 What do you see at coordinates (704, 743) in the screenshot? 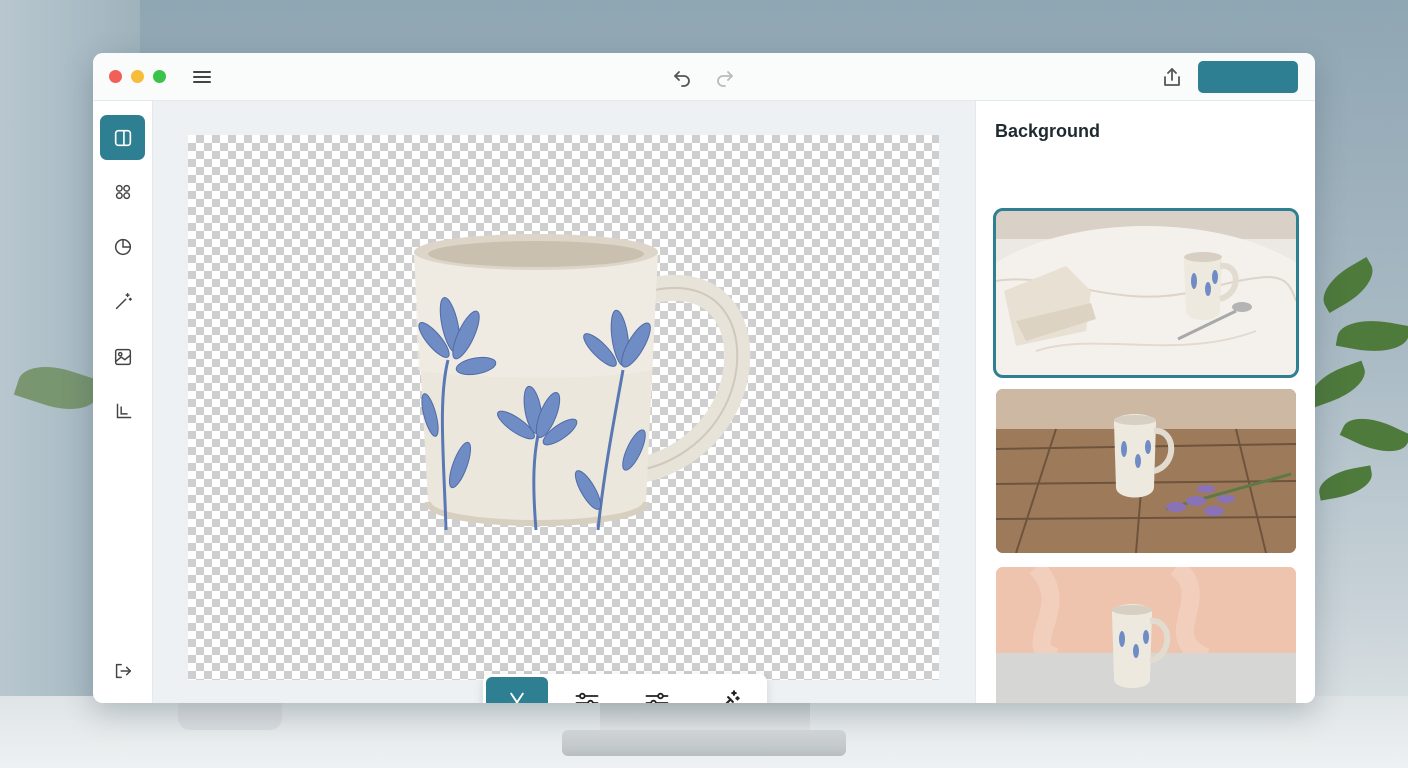
I see `monitor-stand-base` at bounding box center [704, 743].